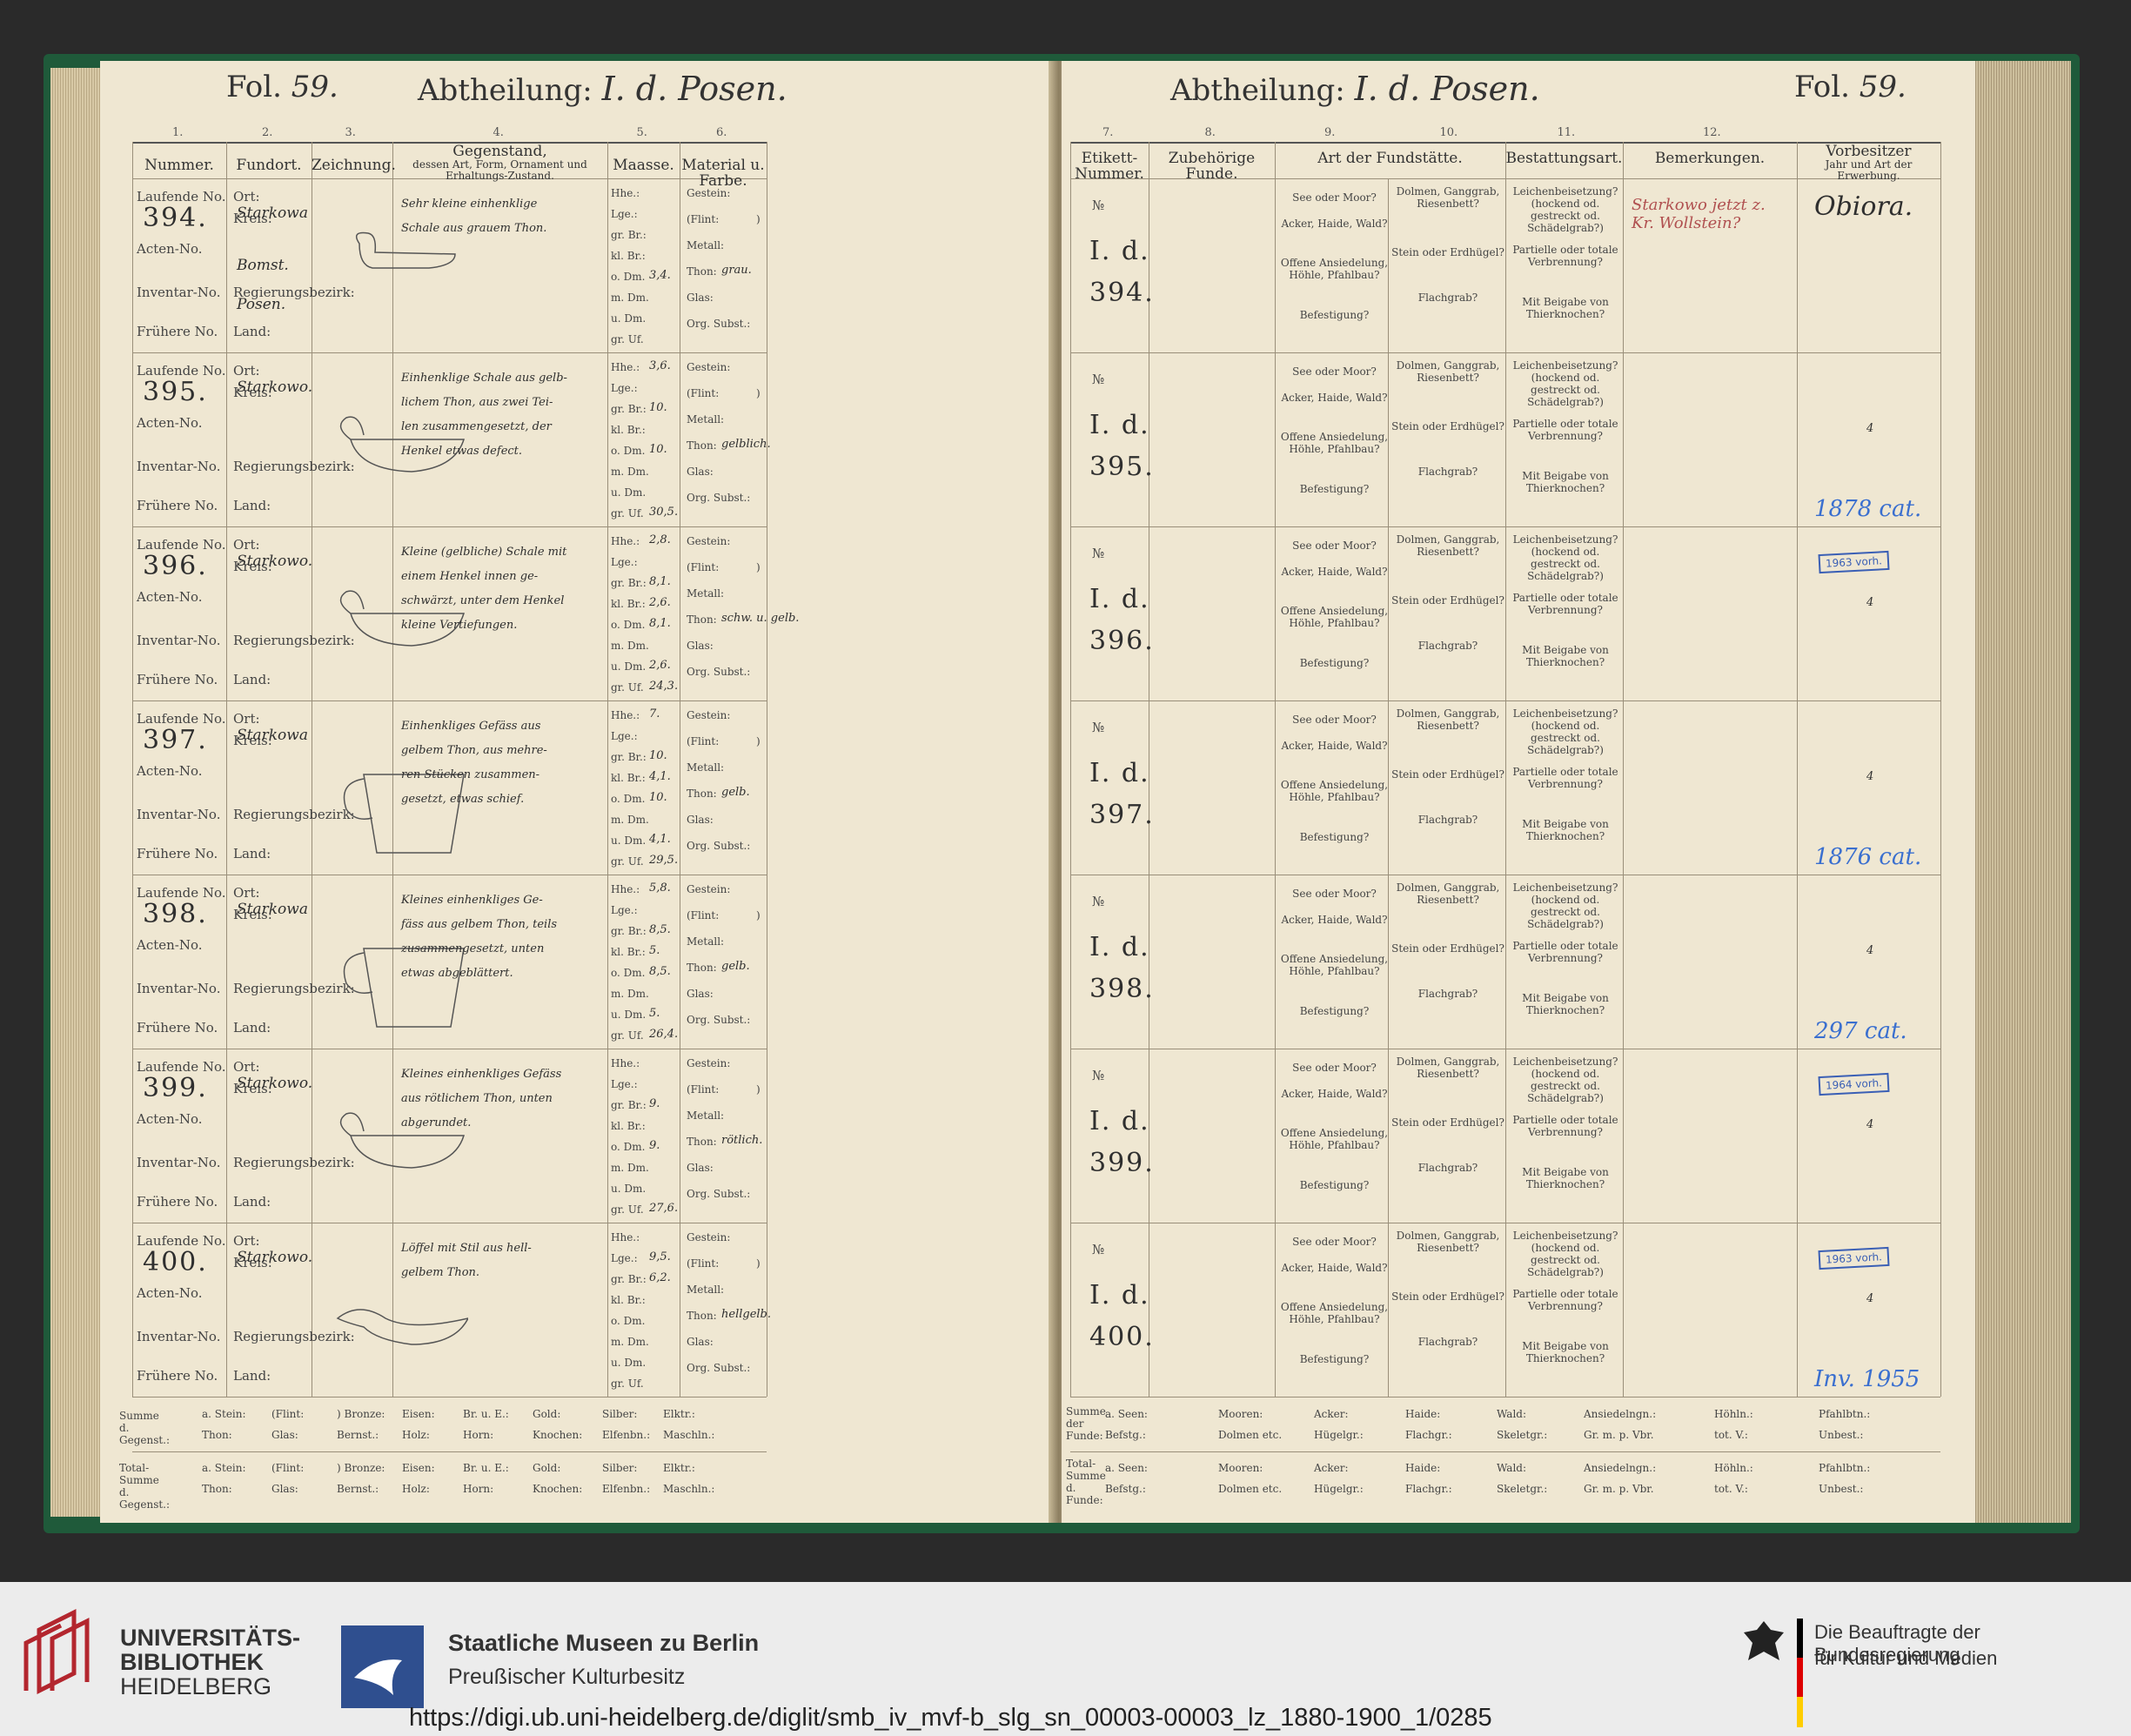 Image resolution: width=2131 pixels, height=1736 pixels. What do you see at coordinates (1566, 132) in the screenshot?
I see `colnum-11: 11.` at bounding box center [1566, 132].